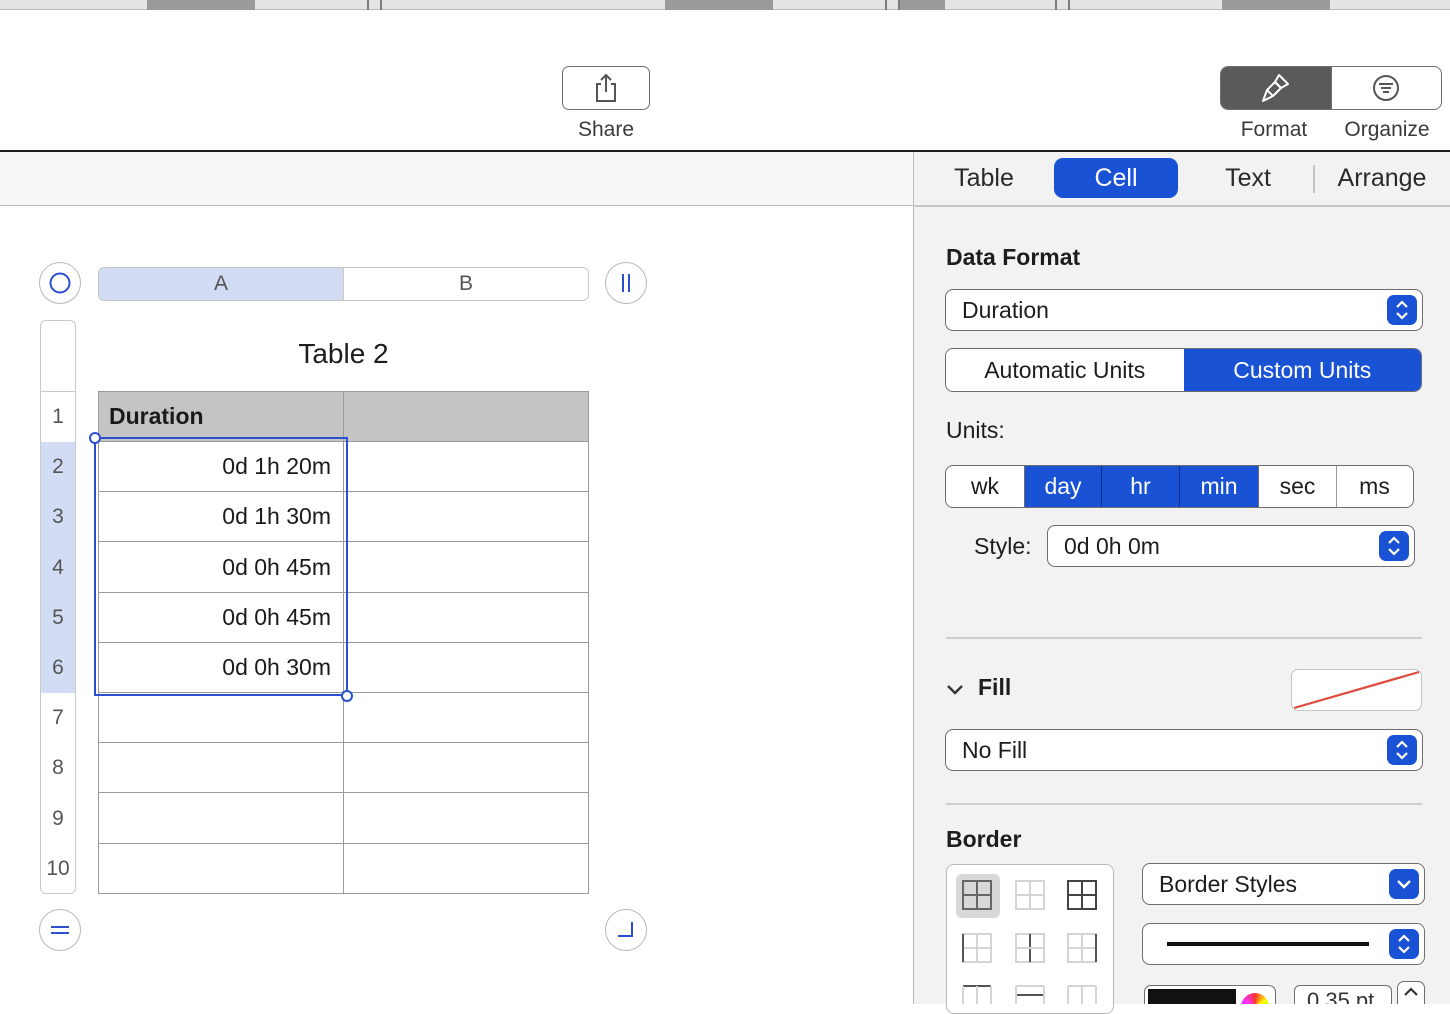 The width and height of the screenshot is (1450, 1014). Describe the element at coordinates (60, 283) in the screenshot. I see `select-table-button` at that location.